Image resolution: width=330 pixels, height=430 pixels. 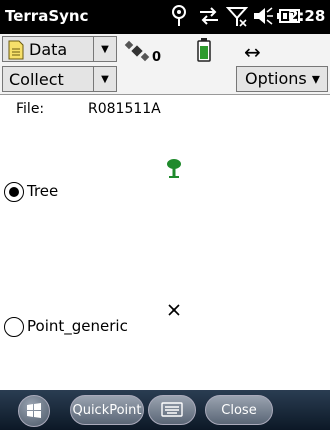 What do you see at coordinates (30, 109) in the screenshot?
I see `file-label: File:` at bounding box center [30, 109].